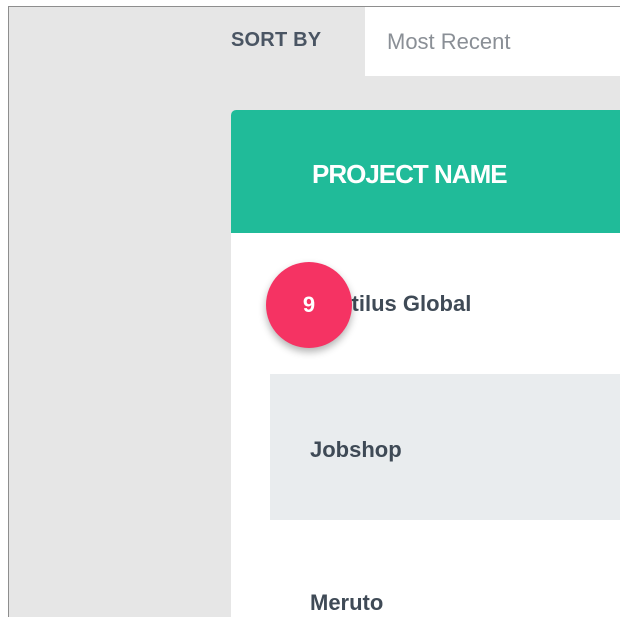 The height and width of the screenshot is (617, 620). I want to click on table-row: Jobshop, so click(445, 447).